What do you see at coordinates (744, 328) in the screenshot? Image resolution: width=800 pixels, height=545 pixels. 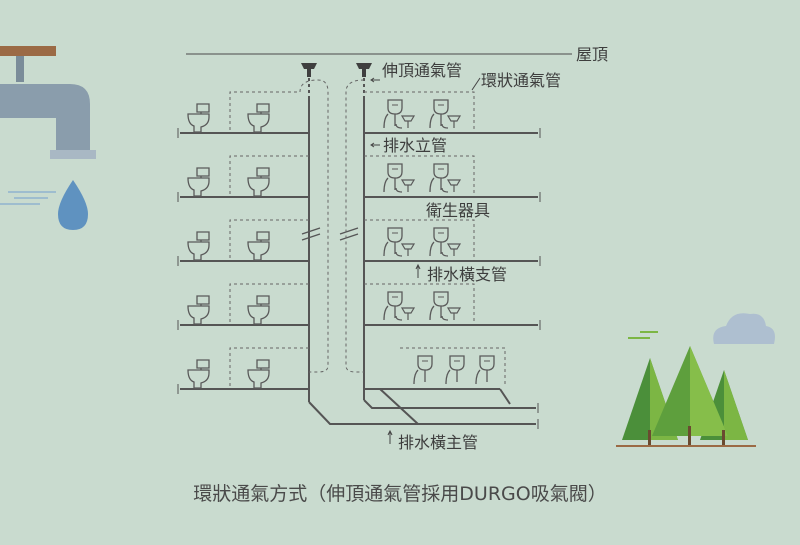 I see `cloud-icon` at bounding box center [744, 328].